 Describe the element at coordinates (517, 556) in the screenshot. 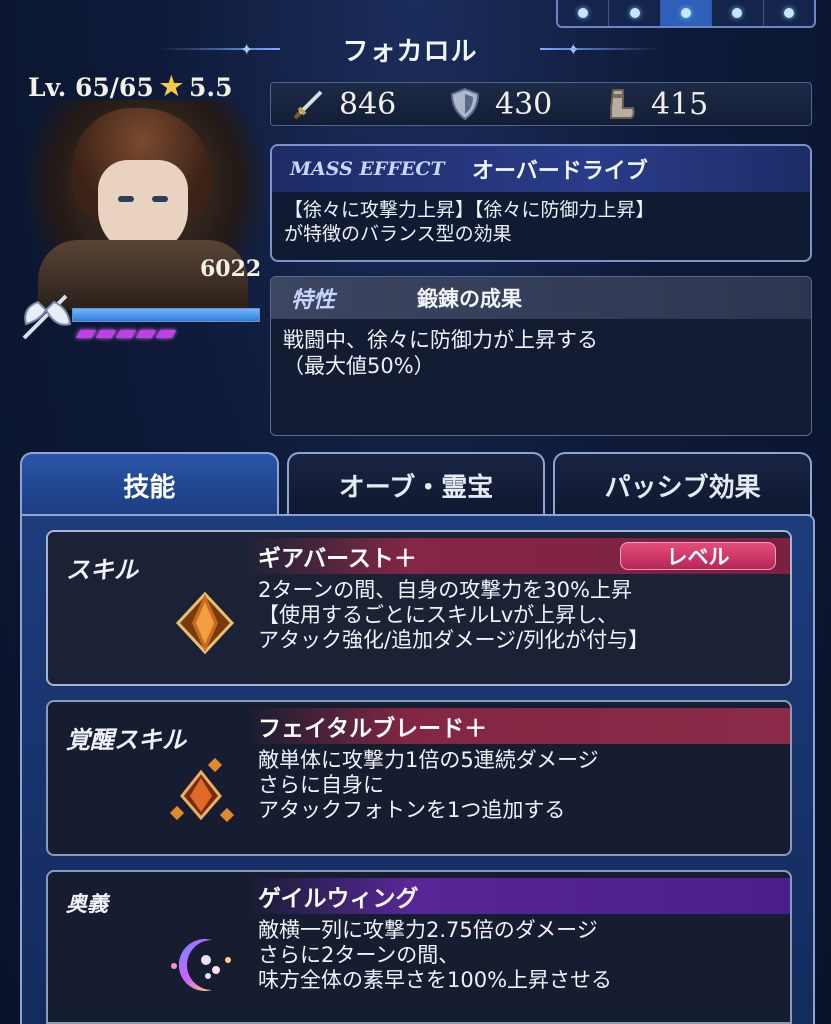

I see `skill-name-bar: ギアバースト＋ レベル` at that location.